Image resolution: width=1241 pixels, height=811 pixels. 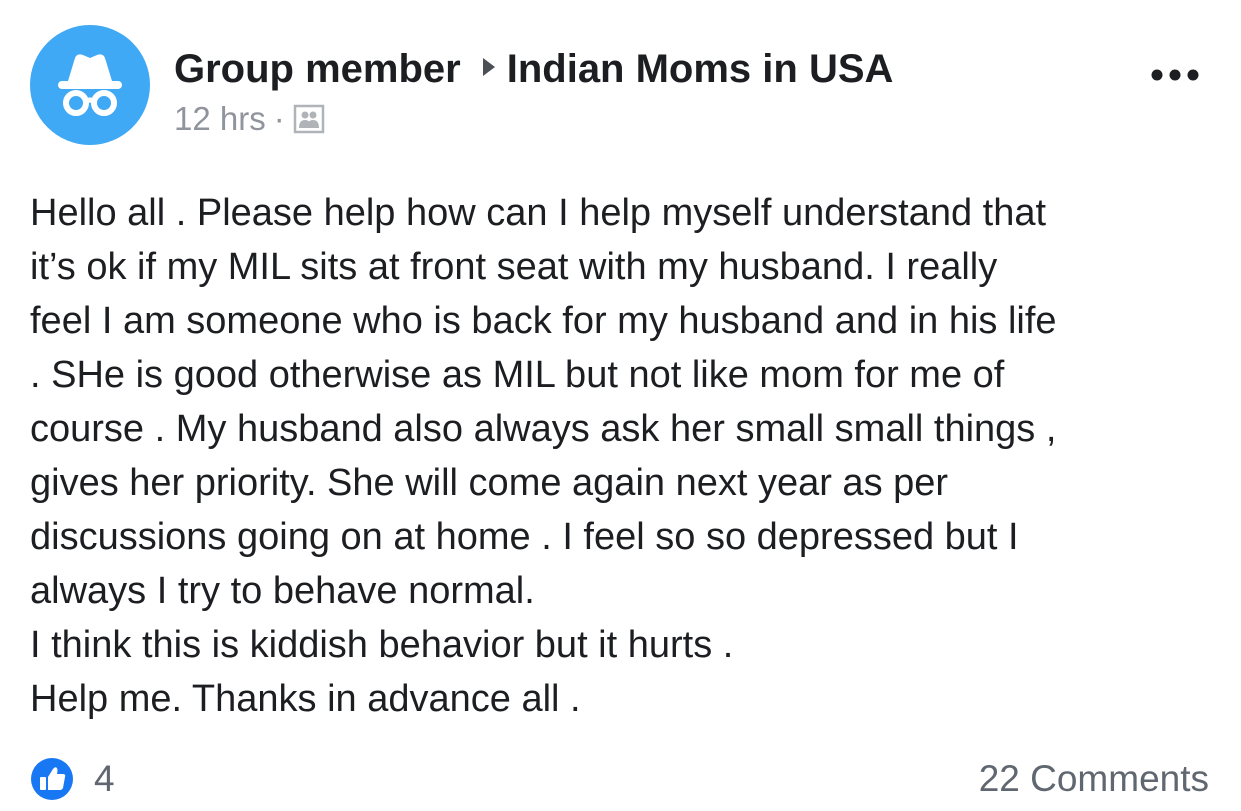 I want to click on post-header: Group member Indian Moms in USA, so click(x=533, y=69).